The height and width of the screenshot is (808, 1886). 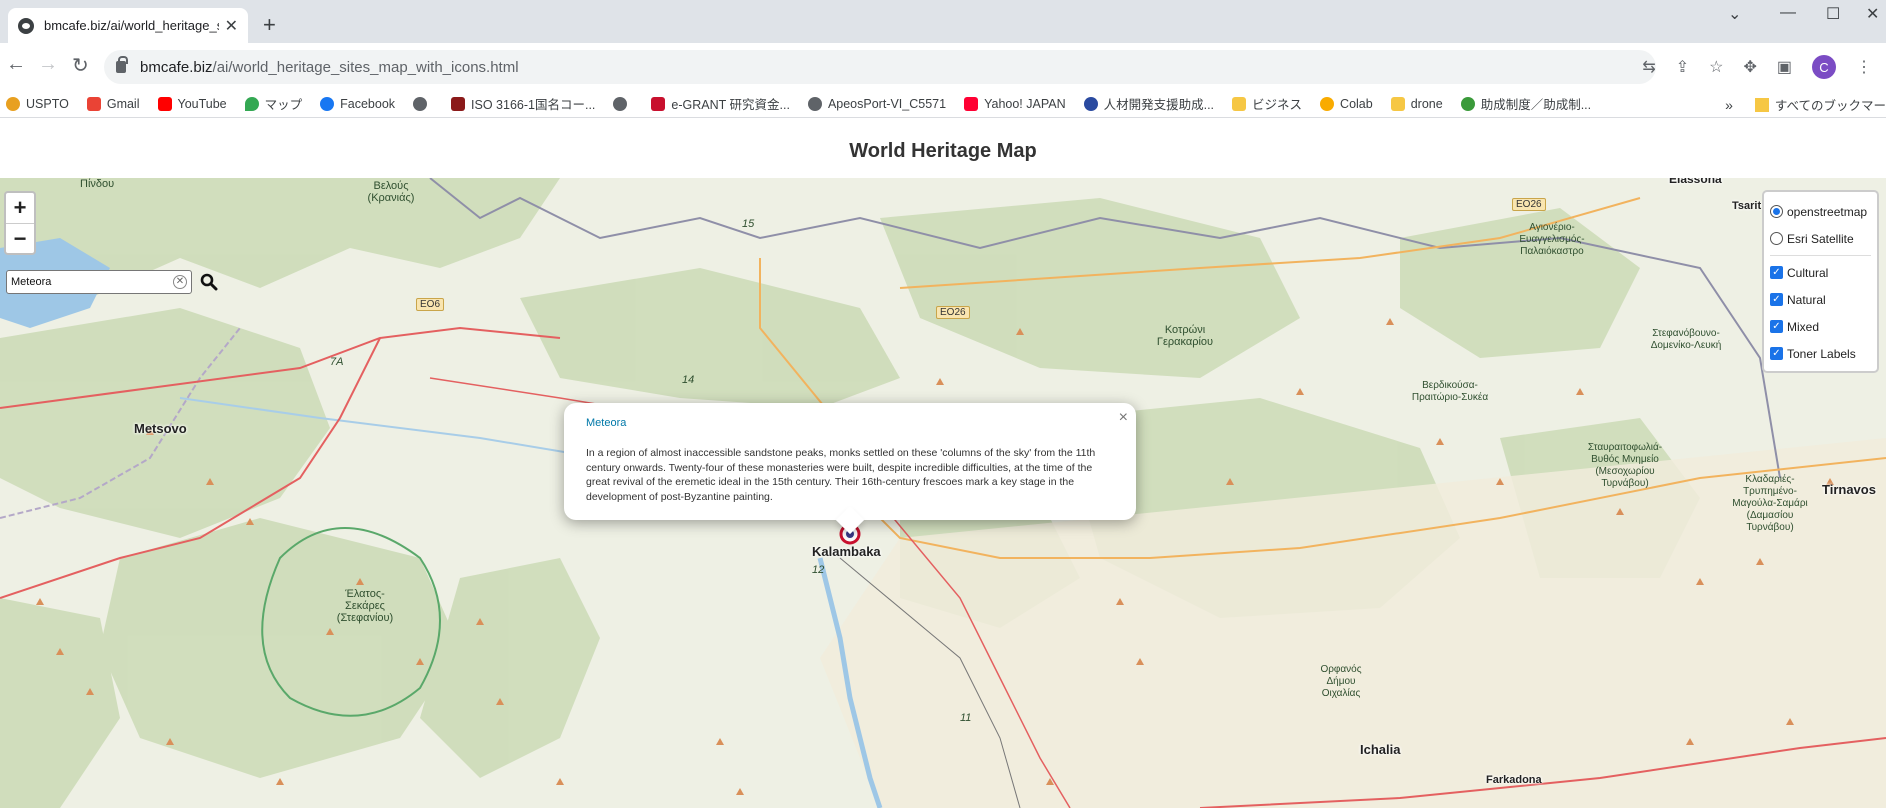 I want to click on town-label: Farkadona, so click(x=1514, y=780).